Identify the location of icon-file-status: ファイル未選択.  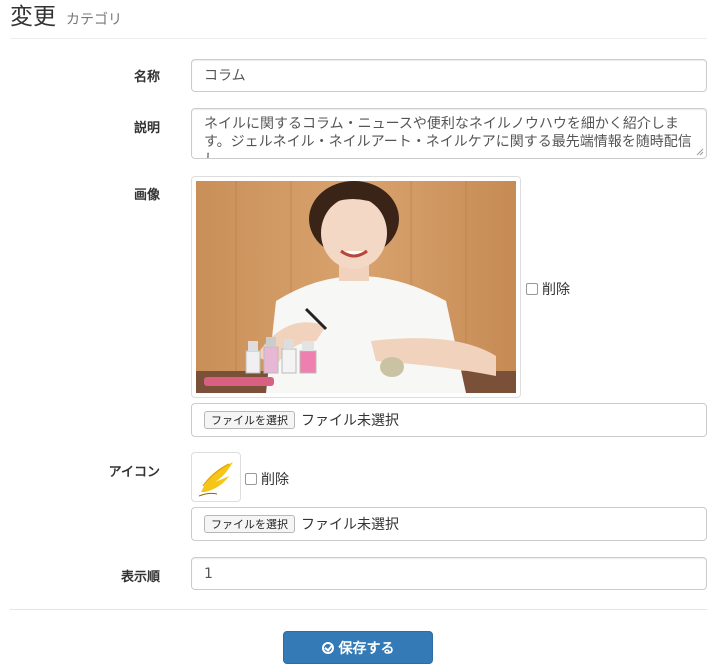
(350, 525).